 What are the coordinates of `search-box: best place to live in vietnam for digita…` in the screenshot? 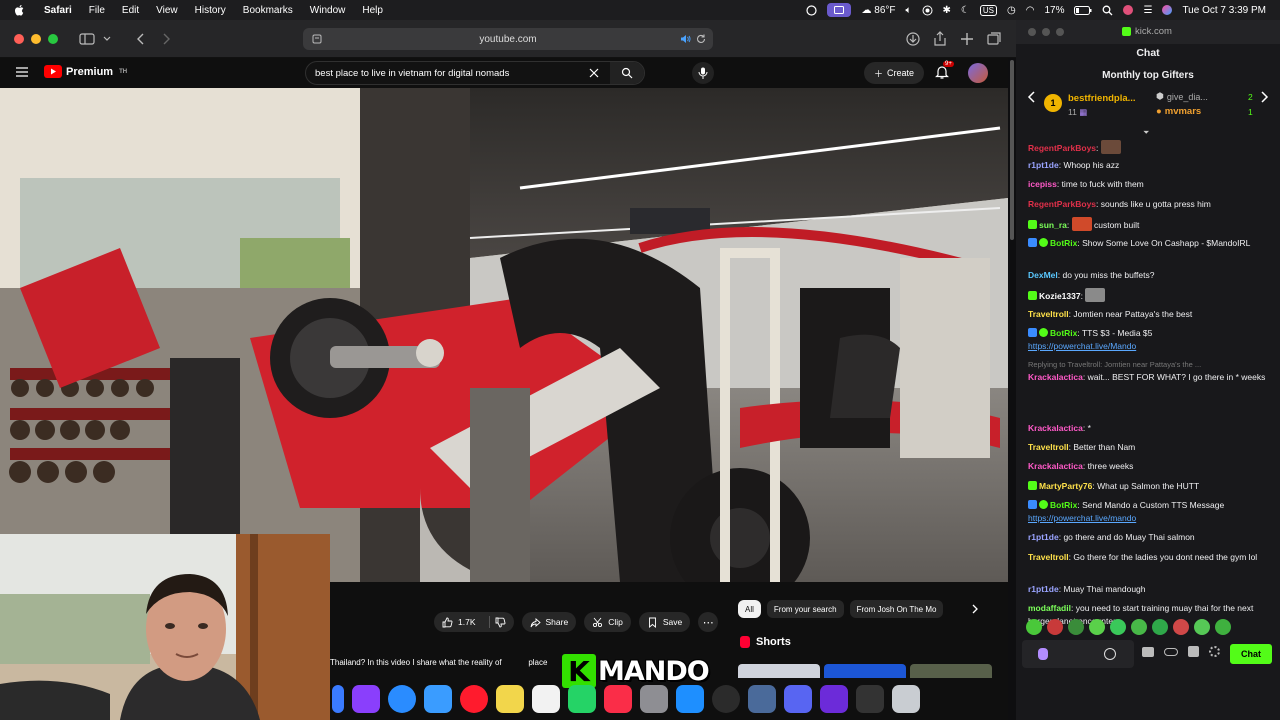 It's located at (475, 73).